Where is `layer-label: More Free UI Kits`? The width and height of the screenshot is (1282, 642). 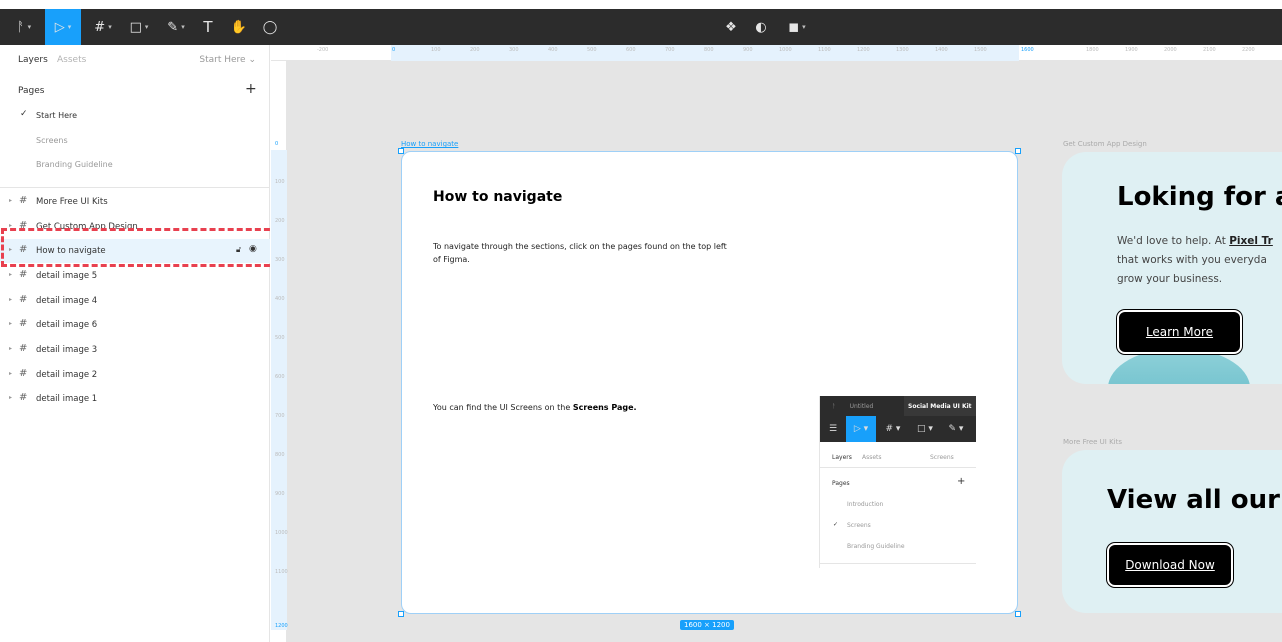
layer-label: More Free UI Kits is located at coordinates (72, 202).